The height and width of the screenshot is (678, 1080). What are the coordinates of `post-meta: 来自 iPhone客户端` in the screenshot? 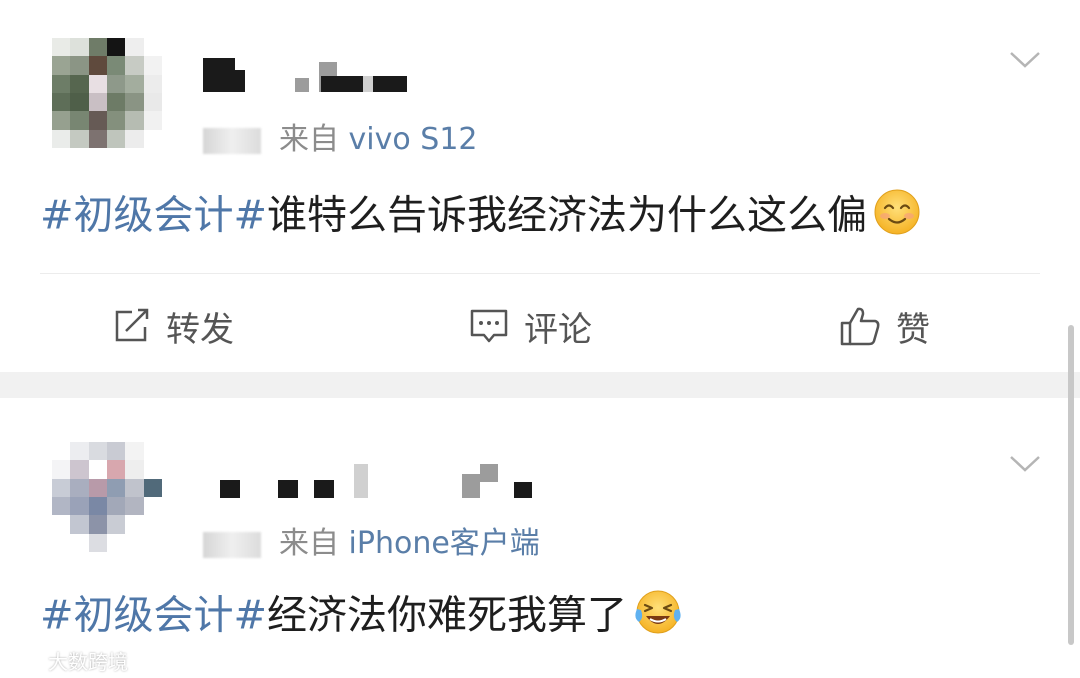 It's located at (371, 540).